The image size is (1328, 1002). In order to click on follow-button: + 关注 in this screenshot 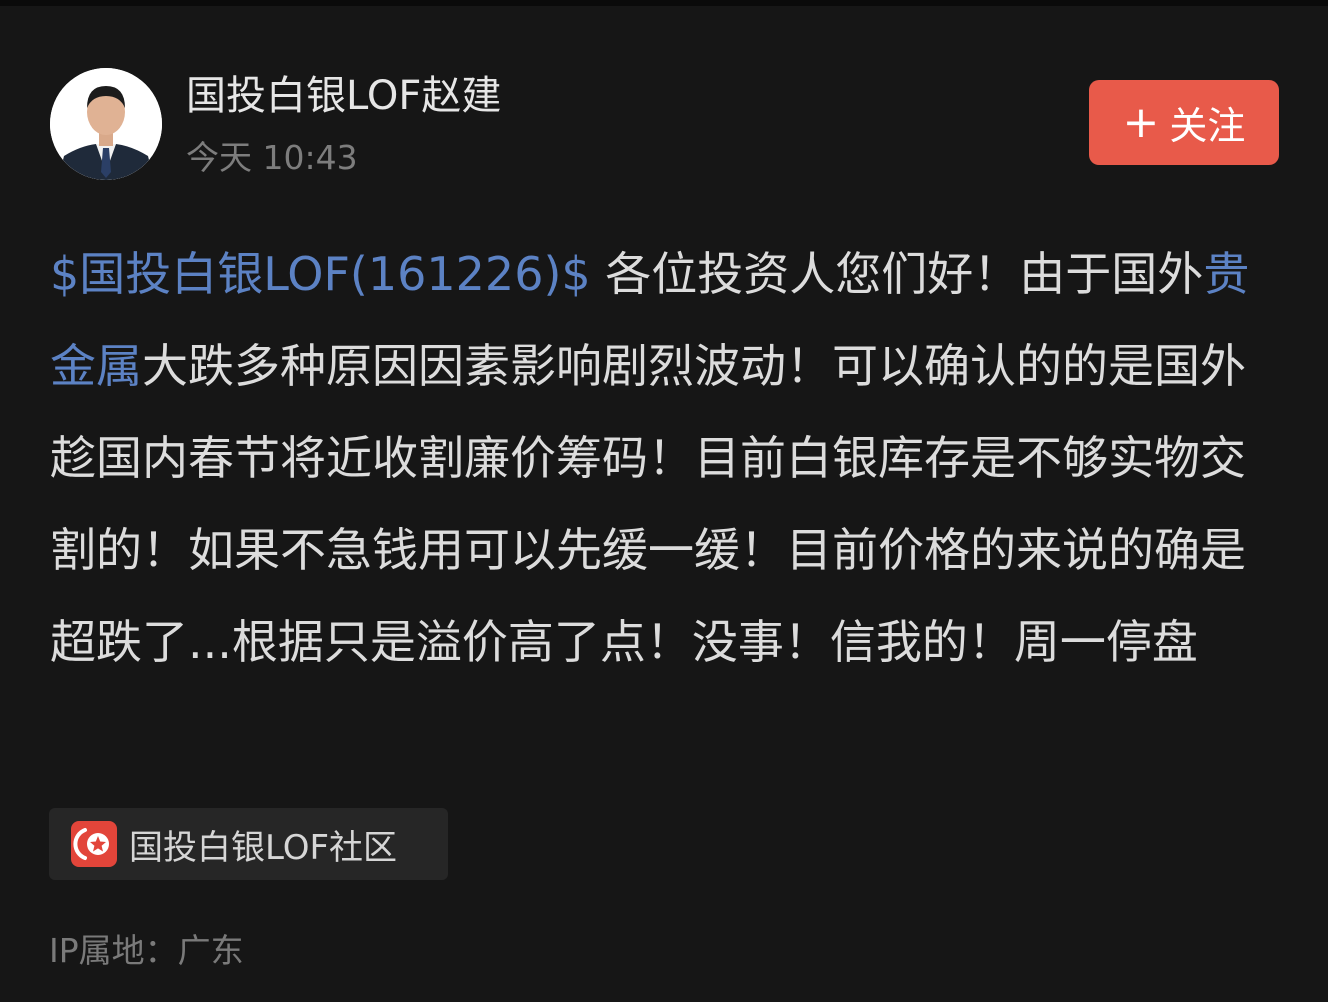, I will do `click(1184, 122)`.